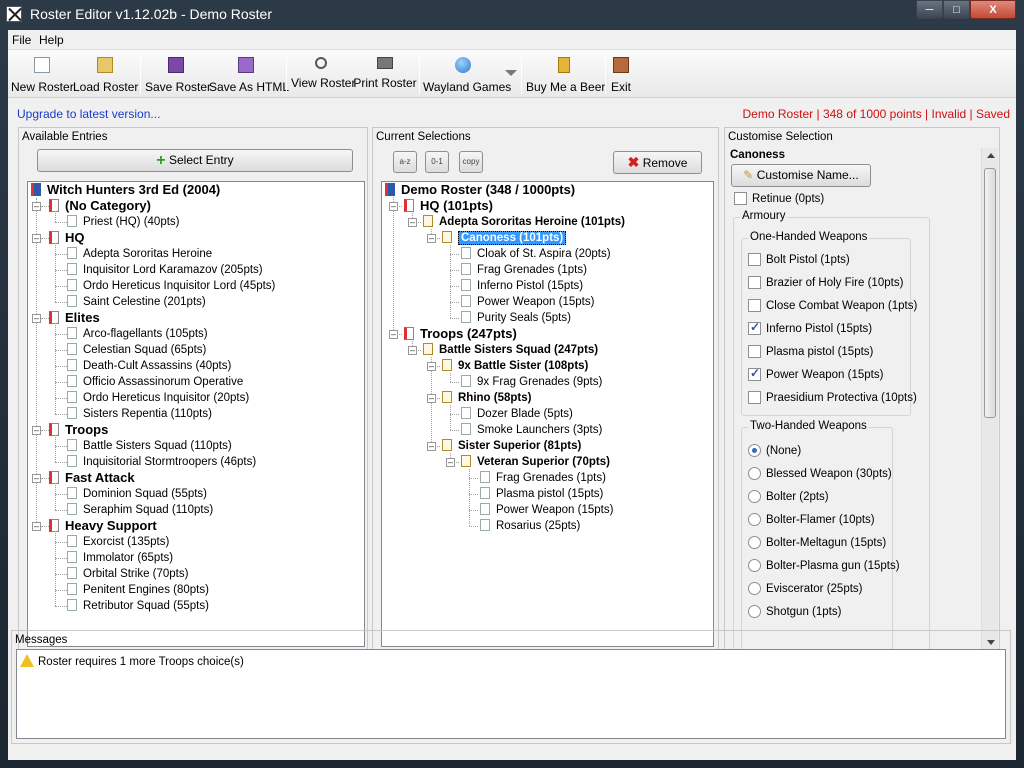  What do you see at coordinates (149, 366) in the screenshot?
I see `entry-item: Death-Cult Assassins (40pts)` at bounding box center [149, 366].